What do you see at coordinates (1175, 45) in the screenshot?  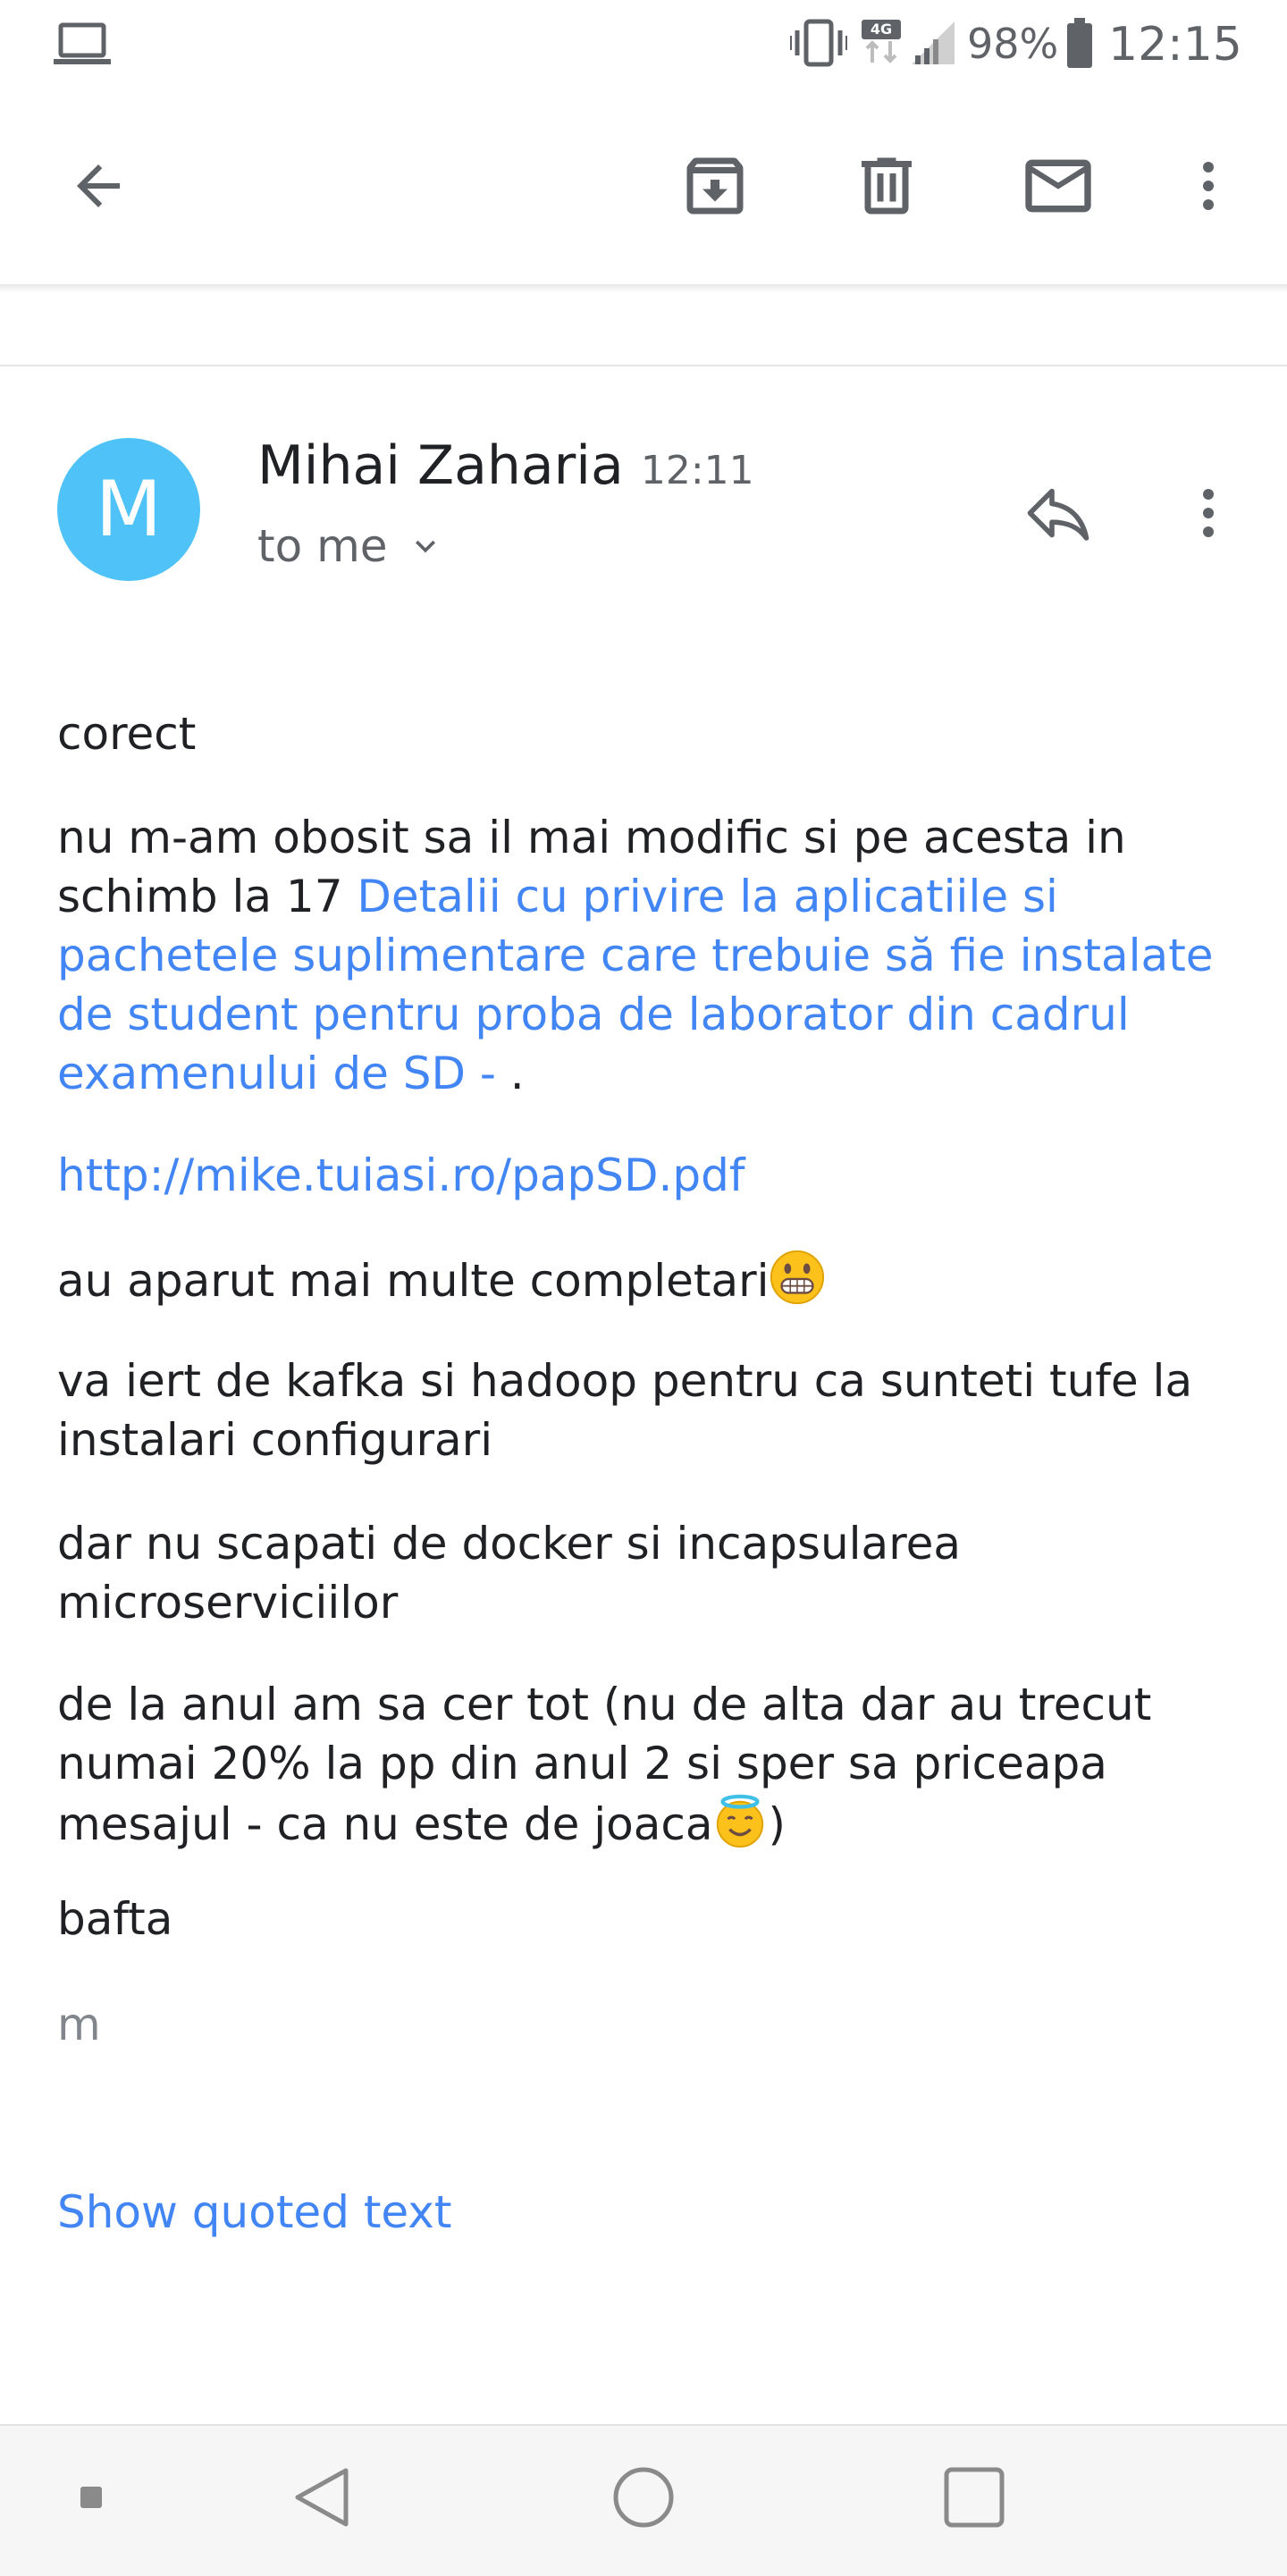 I see `clock: 12:15` at bounding box center [1175, 45].